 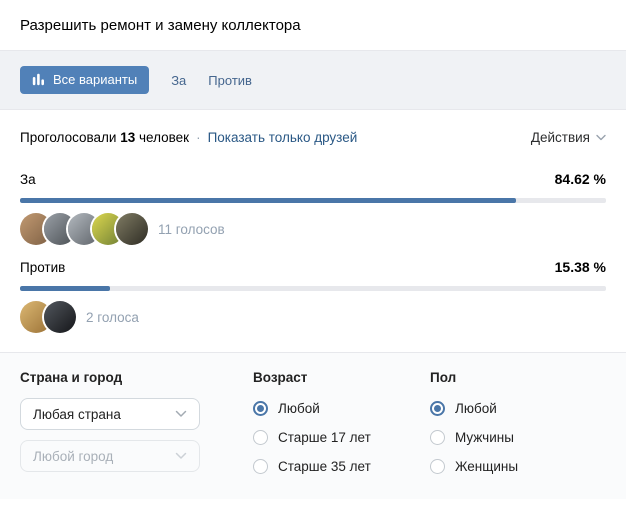 What do you see at coordinates (28, 179) in the screenshot?
I see `option-label: За` at bounding box center [28, 179].